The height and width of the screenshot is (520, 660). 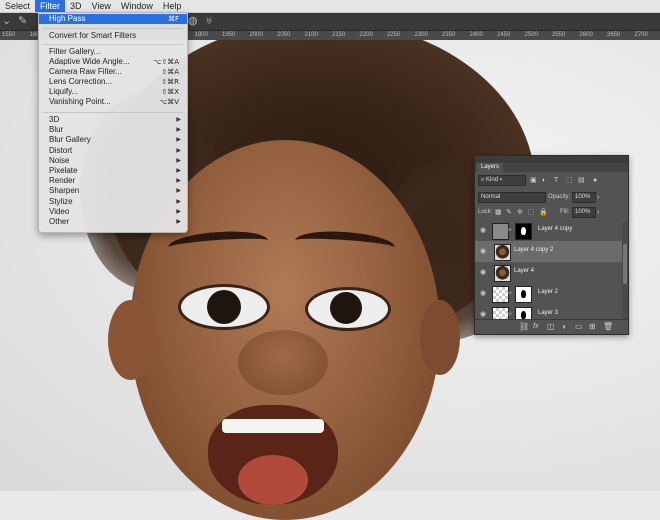 I want to click on menu-item-submenu: Distort ▶, so click(x=113, y=151).